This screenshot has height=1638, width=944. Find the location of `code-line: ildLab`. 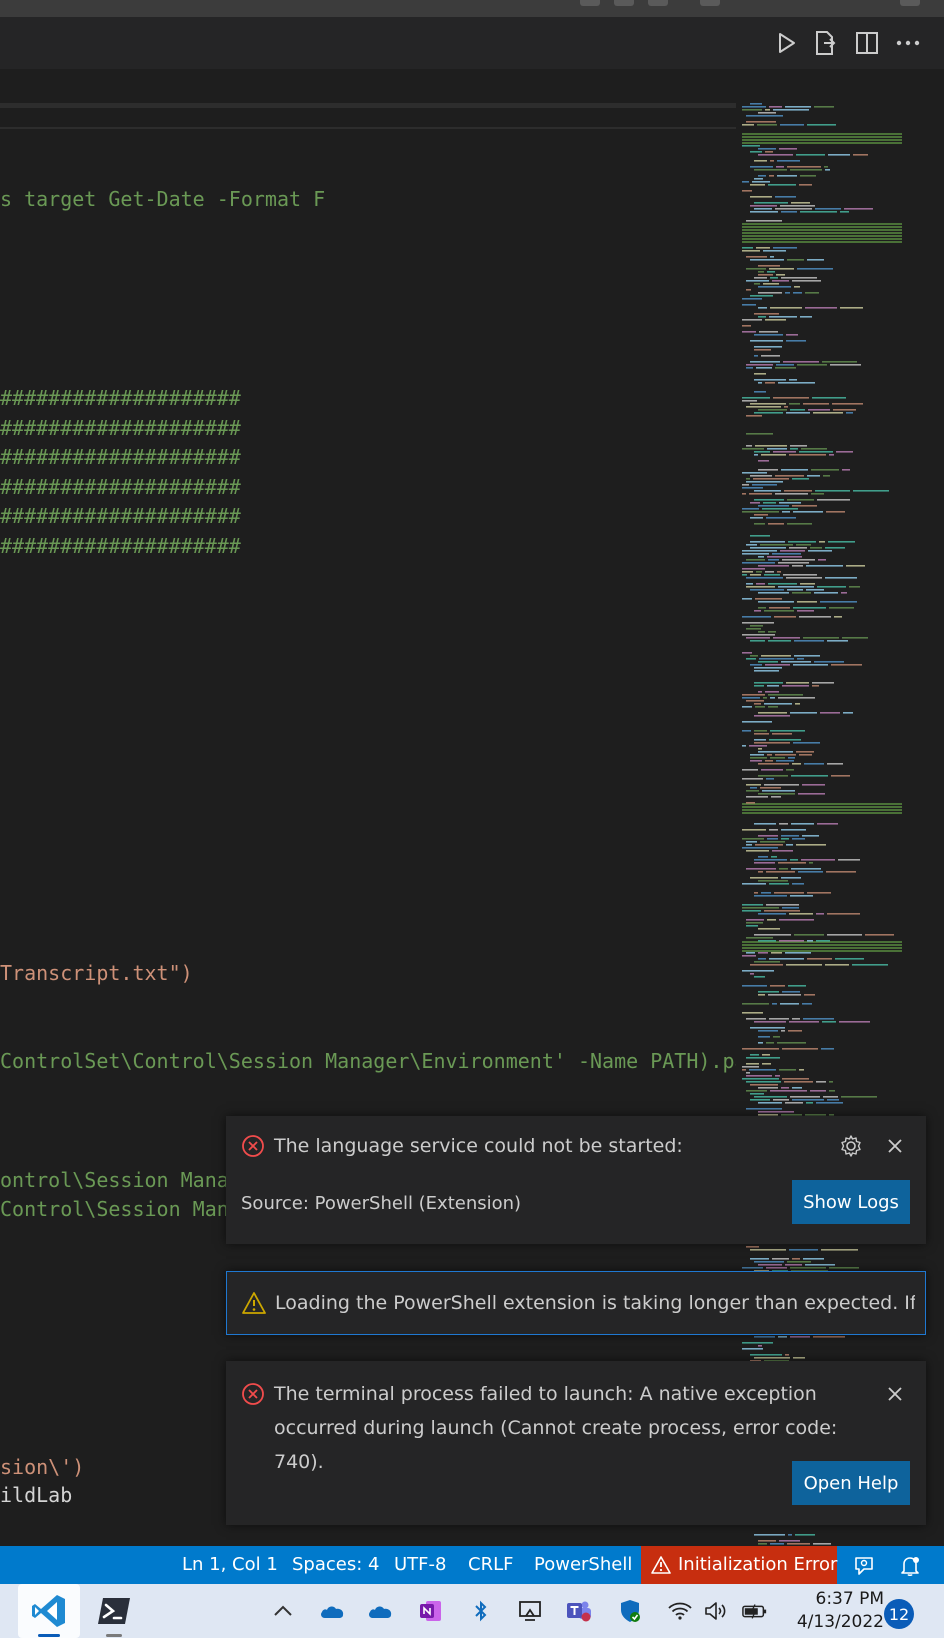

code-line: ildLab is located at coordinates (36, 1495).